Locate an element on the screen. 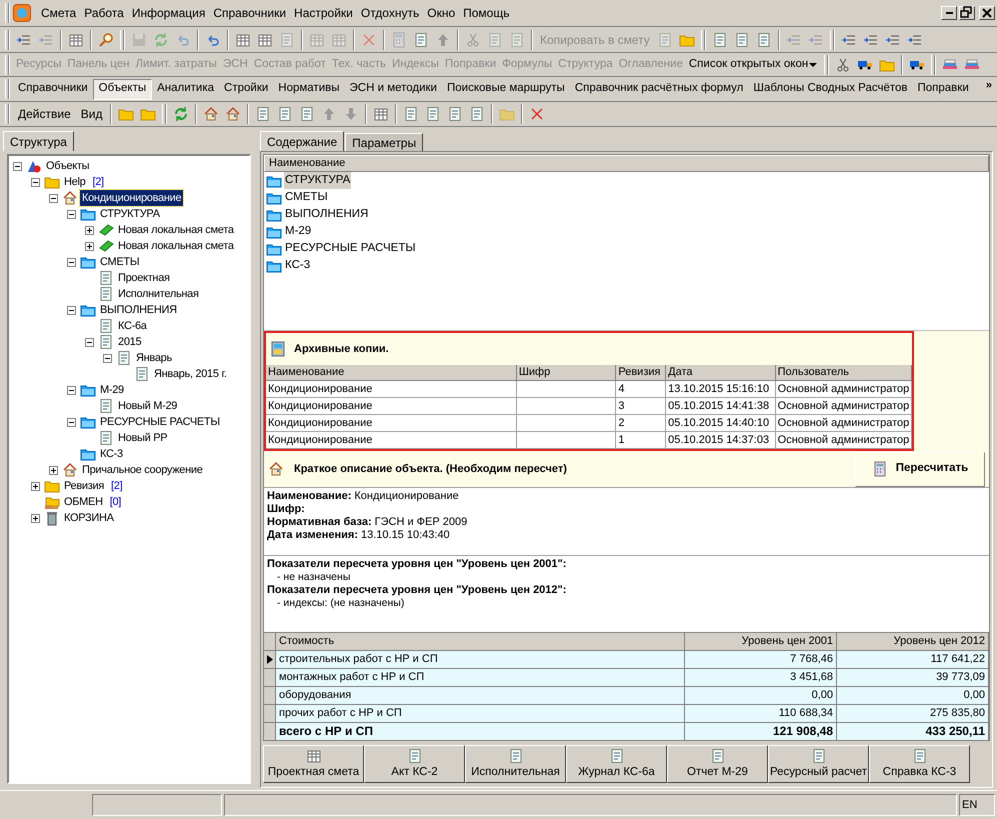 This screenshot has height=819, width=997. panel-tab: Структура is located at coordinates (38, 141).